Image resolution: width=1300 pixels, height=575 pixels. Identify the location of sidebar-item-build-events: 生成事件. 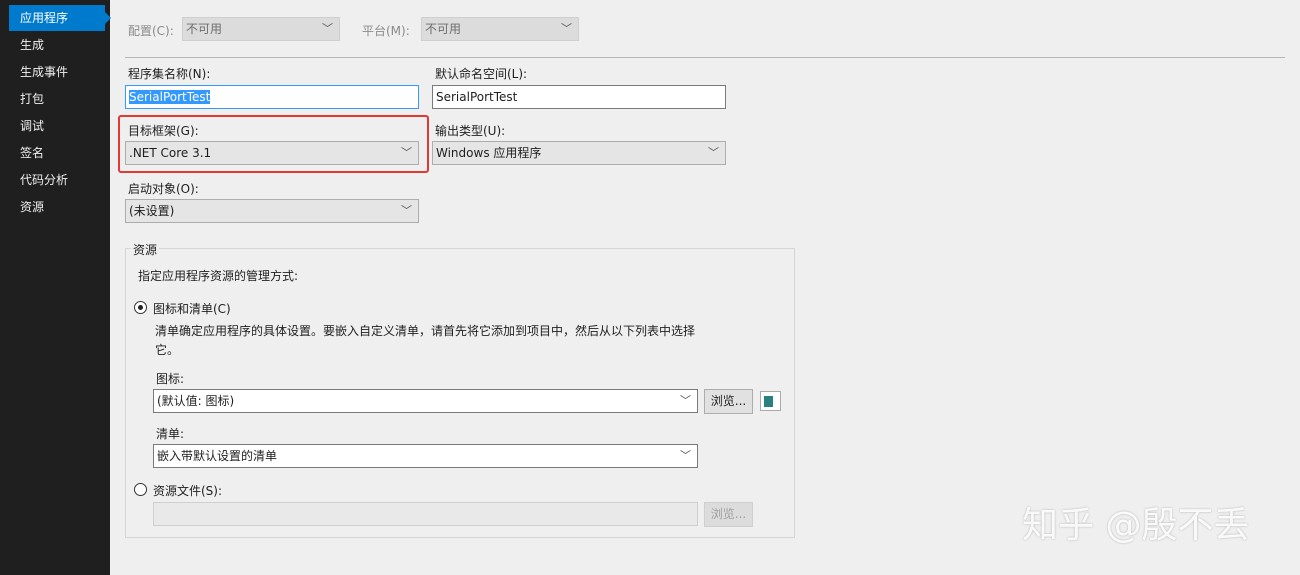
(57, 72).